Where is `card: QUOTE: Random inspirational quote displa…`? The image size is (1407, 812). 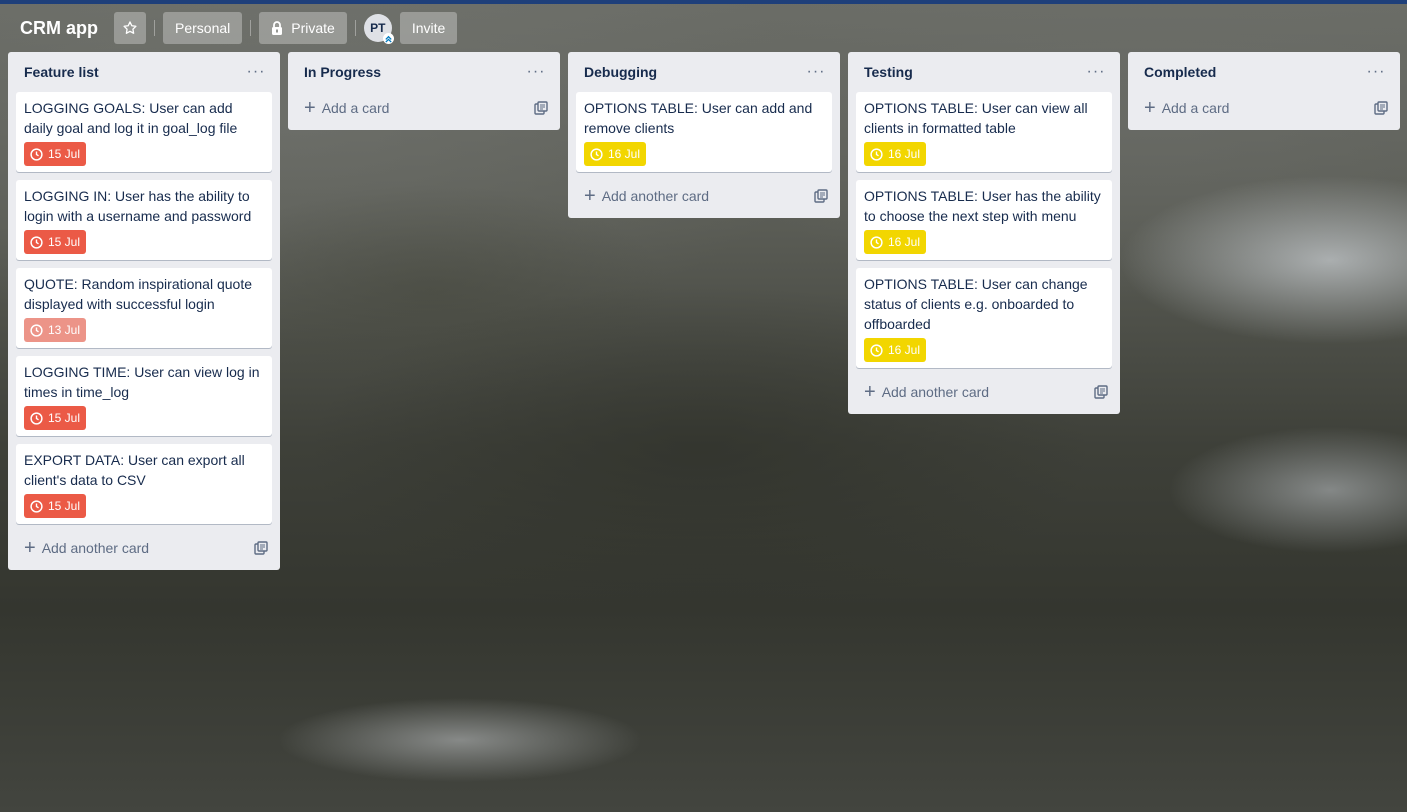
card: QUOTE: Random inspirational quote displa… is located at coordinates (144, 308).